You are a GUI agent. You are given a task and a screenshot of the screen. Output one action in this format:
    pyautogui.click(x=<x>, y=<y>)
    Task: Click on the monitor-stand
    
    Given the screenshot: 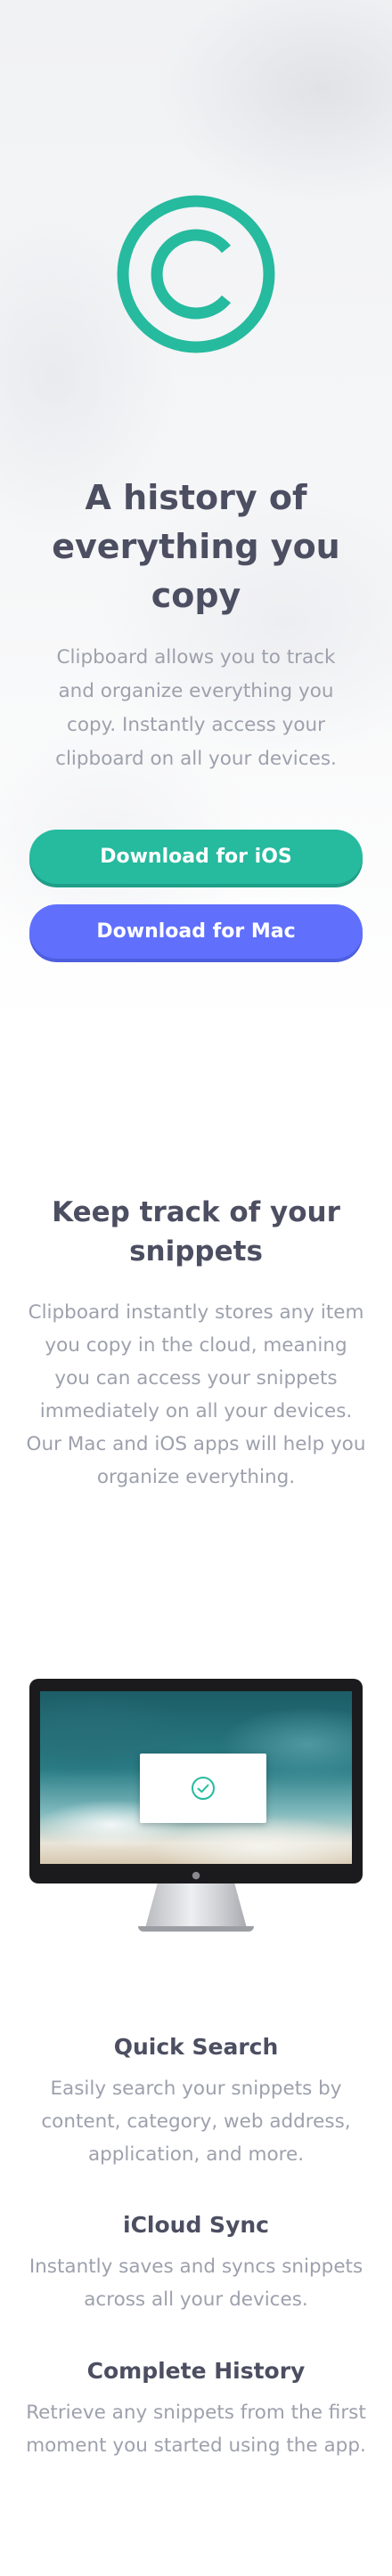 What is the action you would take?
    pyautogui.click(x=196, y=1906)
    